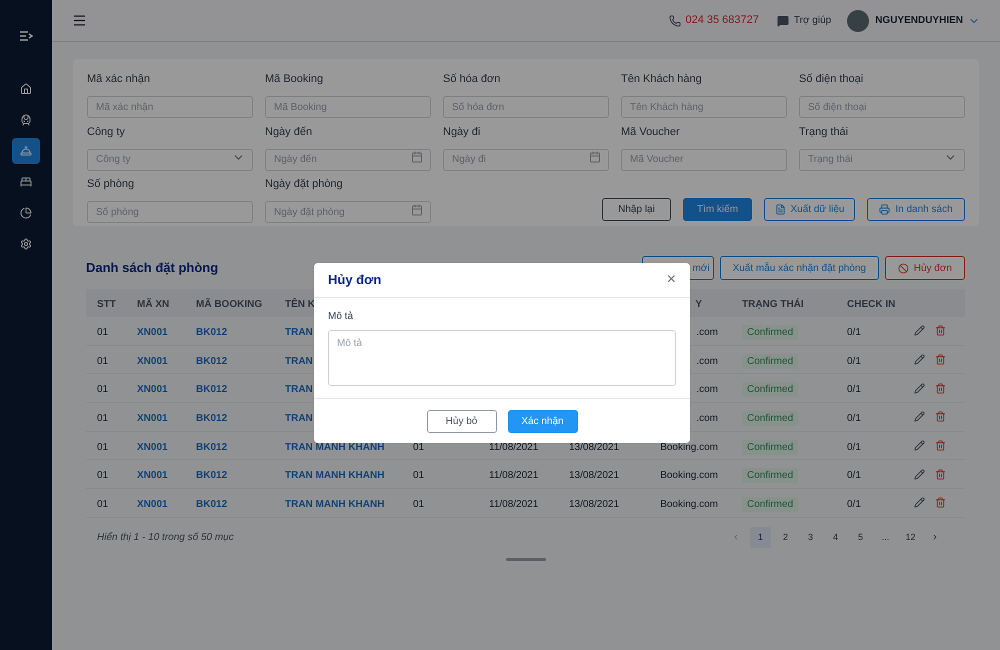 The image size is (1000, 650). What do you see at coordinates (341, 317) in the screenshot?
I see `field-label: Mô tả` at bounding box center [341, 317].